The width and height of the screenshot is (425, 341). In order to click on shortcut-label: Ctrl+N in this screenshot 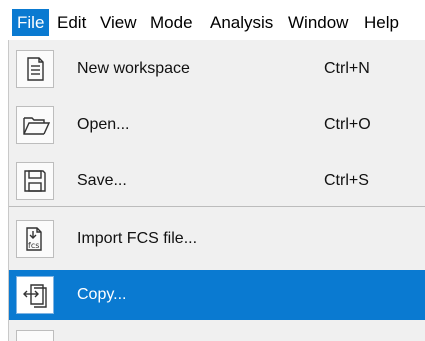, I will do `click(347, 68)`.